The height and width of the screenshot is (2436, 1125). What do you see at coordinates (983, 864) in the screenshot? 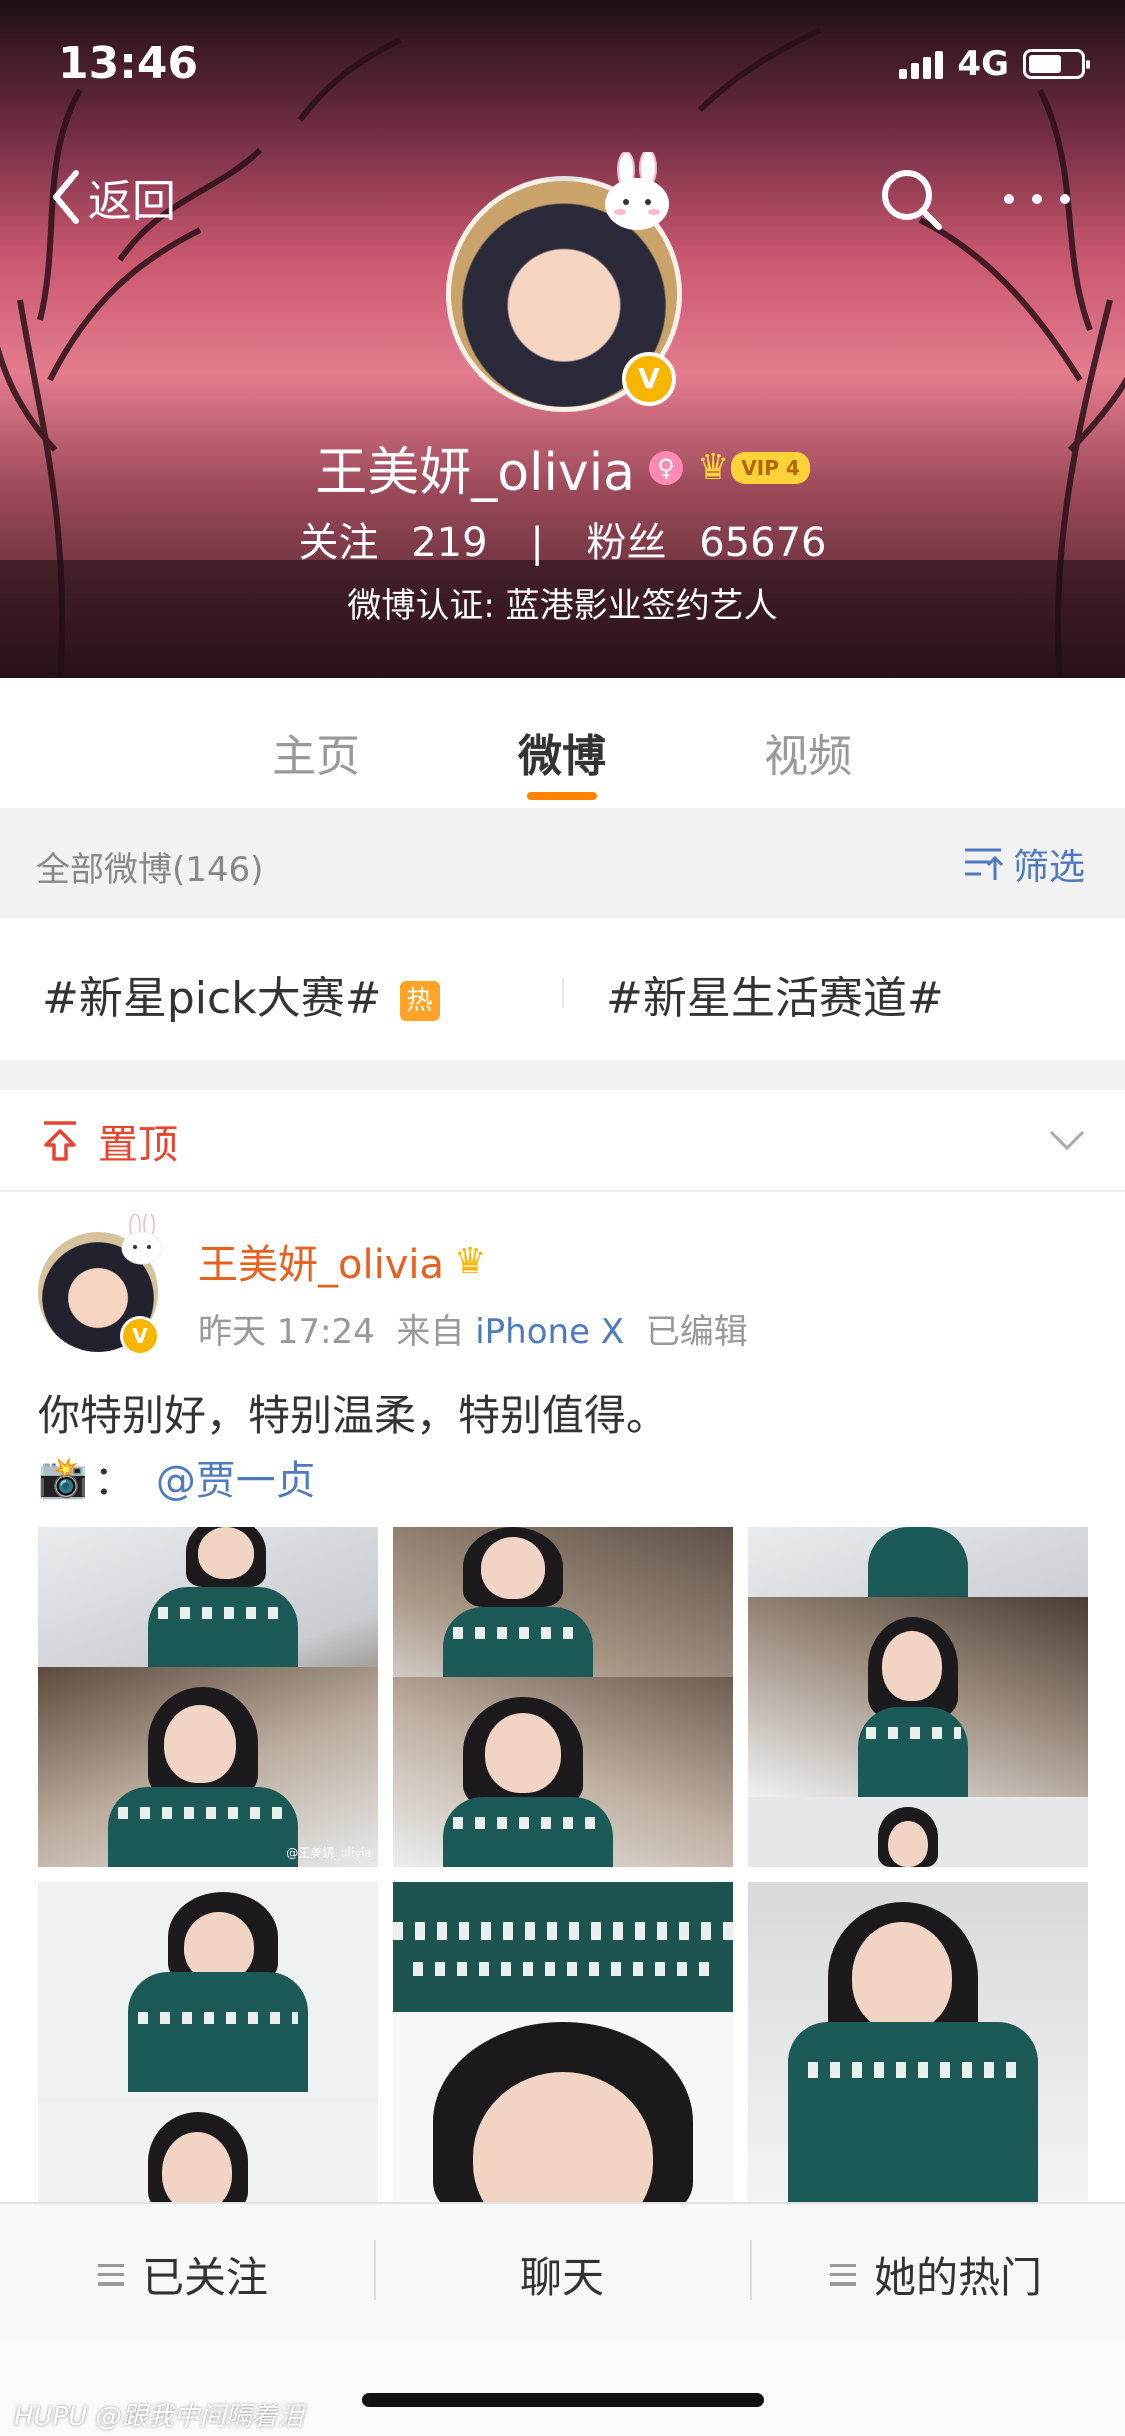
I see `filter-icon` at bounding box center [983, 864].